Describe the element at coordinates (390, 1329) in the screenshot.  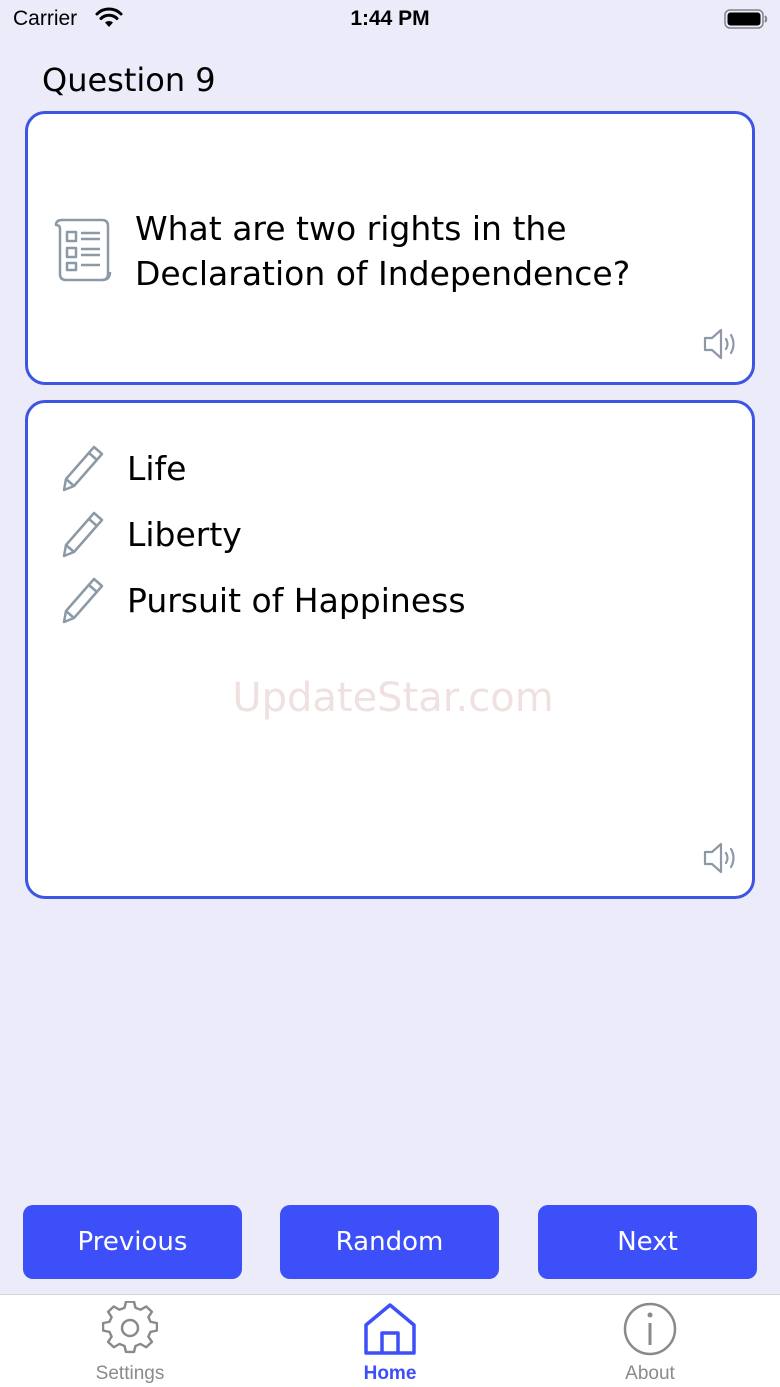
I see `home-icon` at that location.